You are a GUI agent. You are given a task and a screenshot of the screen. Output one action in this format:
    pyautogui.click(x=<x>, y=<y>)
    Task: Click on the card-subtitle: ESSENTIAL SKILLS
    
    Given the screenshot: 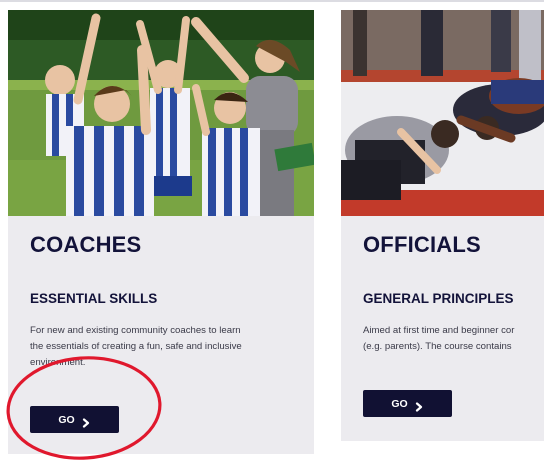 What is the action you would take?
    pyautogui.click(x=94, y=298)
    